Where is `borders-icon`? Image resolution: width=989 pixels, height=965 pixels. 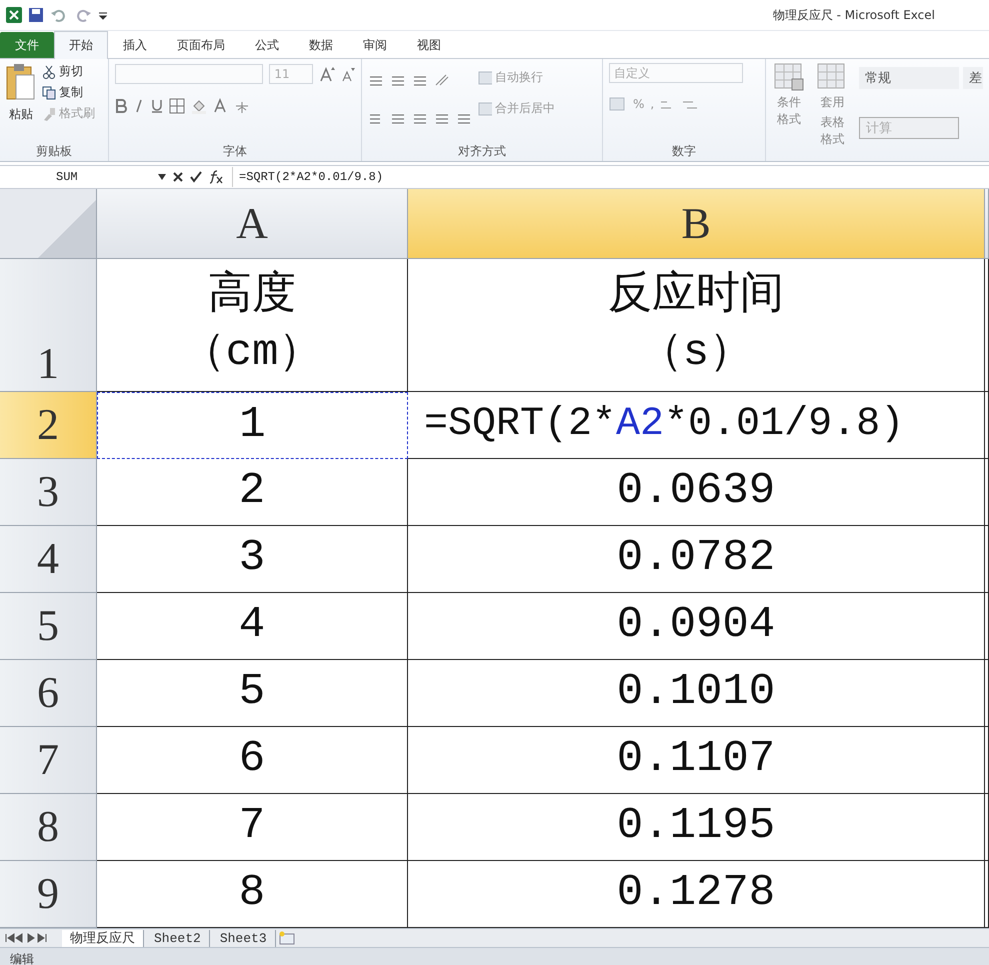
borders-icon is located at coordinates (177, 106).